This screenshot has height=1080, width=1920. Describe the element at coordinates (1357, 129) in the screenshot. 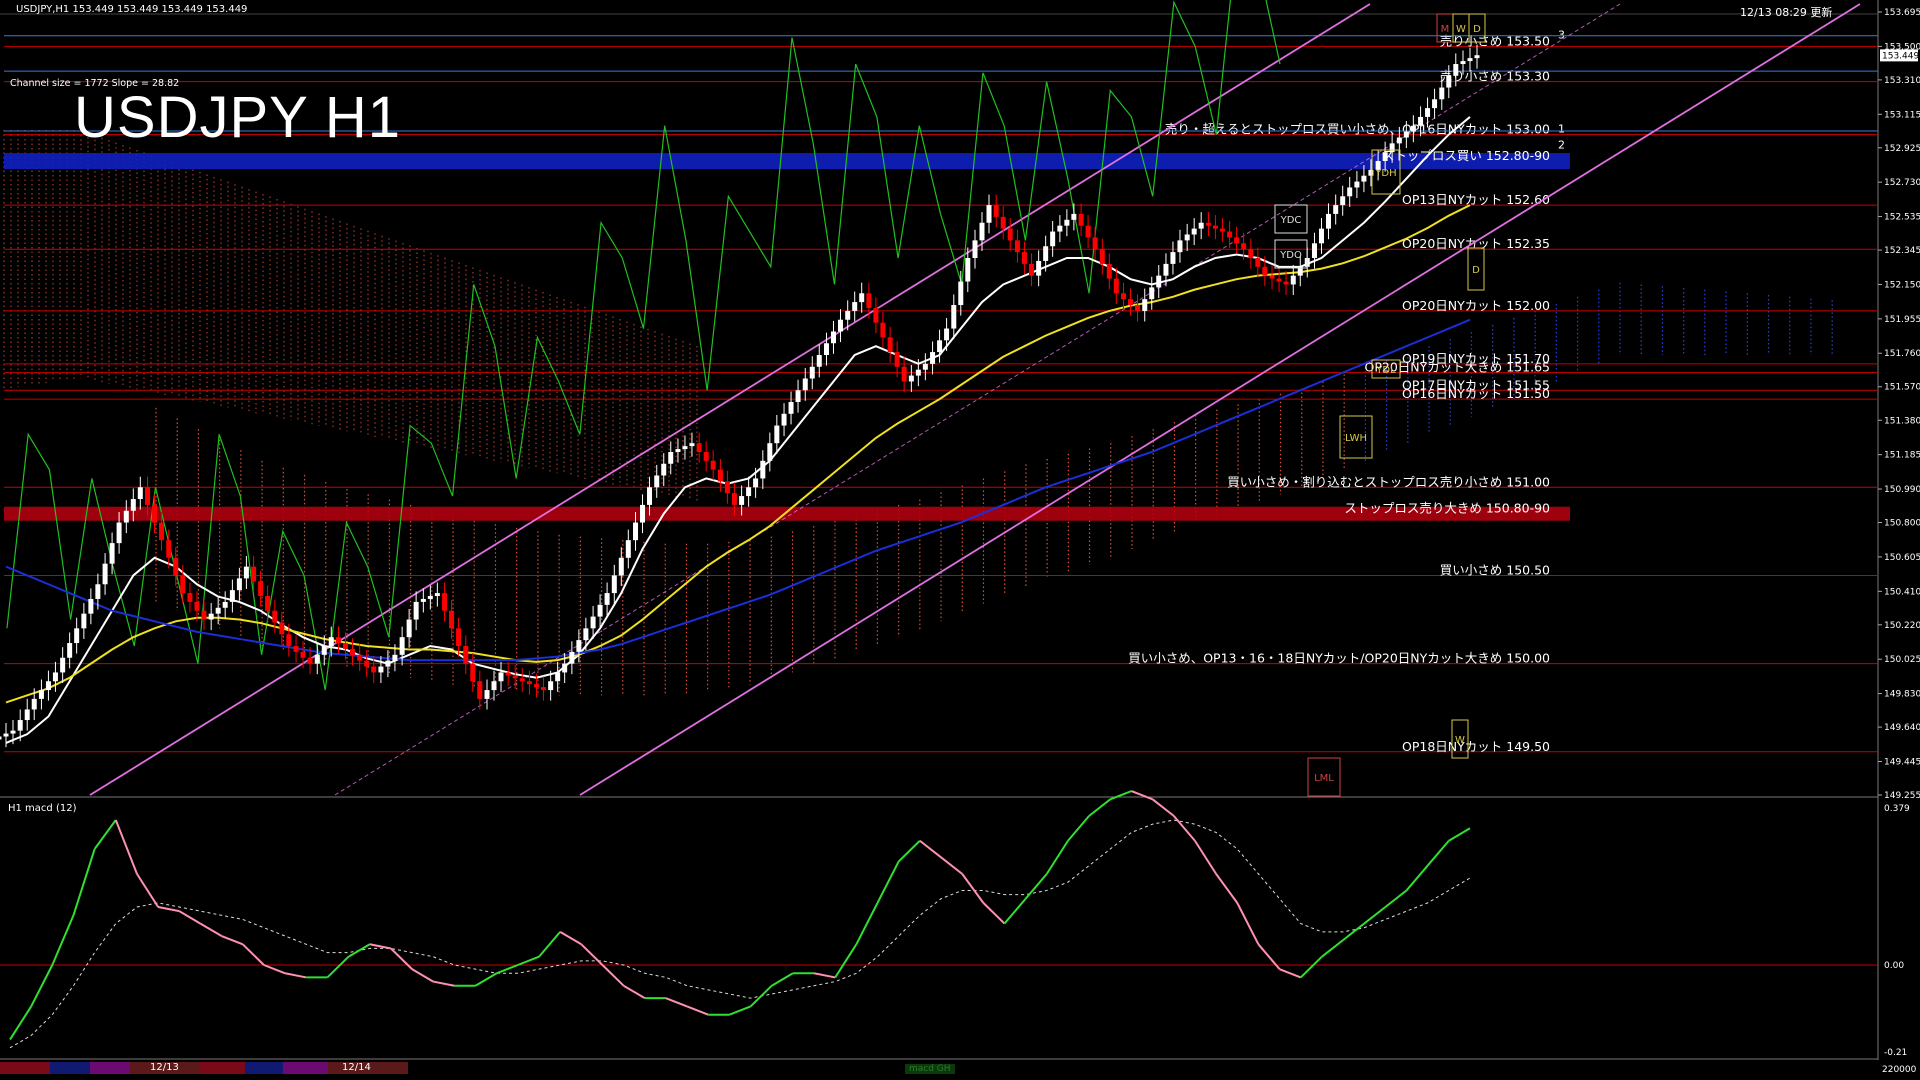

I see `level-annotation: 売り・超えるとストップロス買い小さめ、OP16日NYカット 153.00` at that location.